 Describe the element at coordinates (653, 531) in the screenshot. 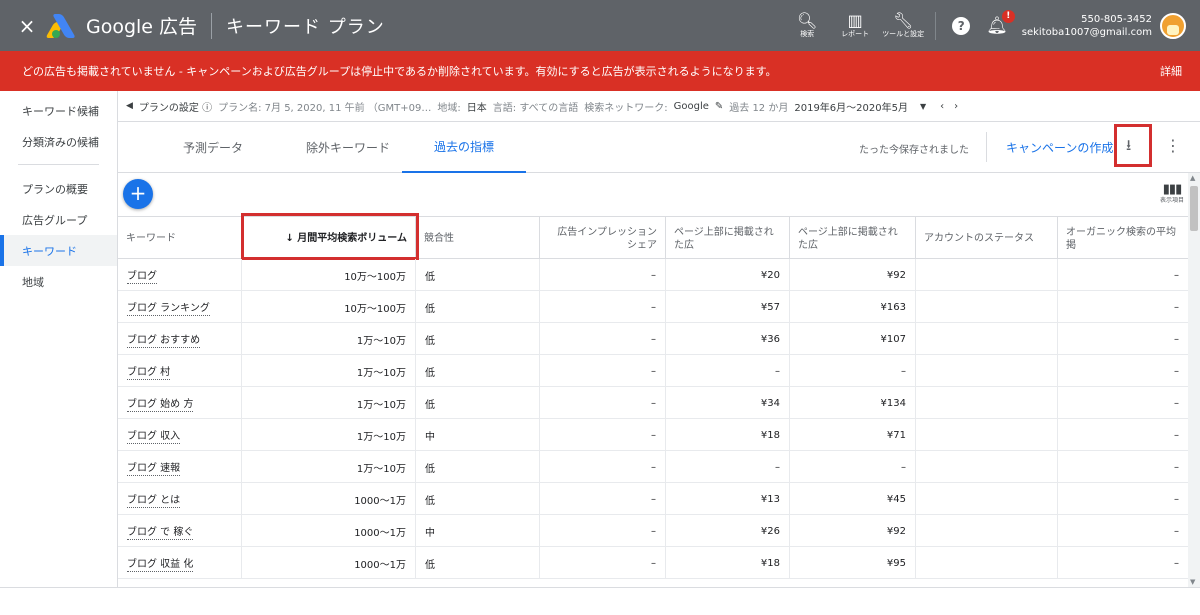

I see `table-row: ブログ で 稼ぐ 1000～1万 中 – ¥26 ¥92 –` at that location.